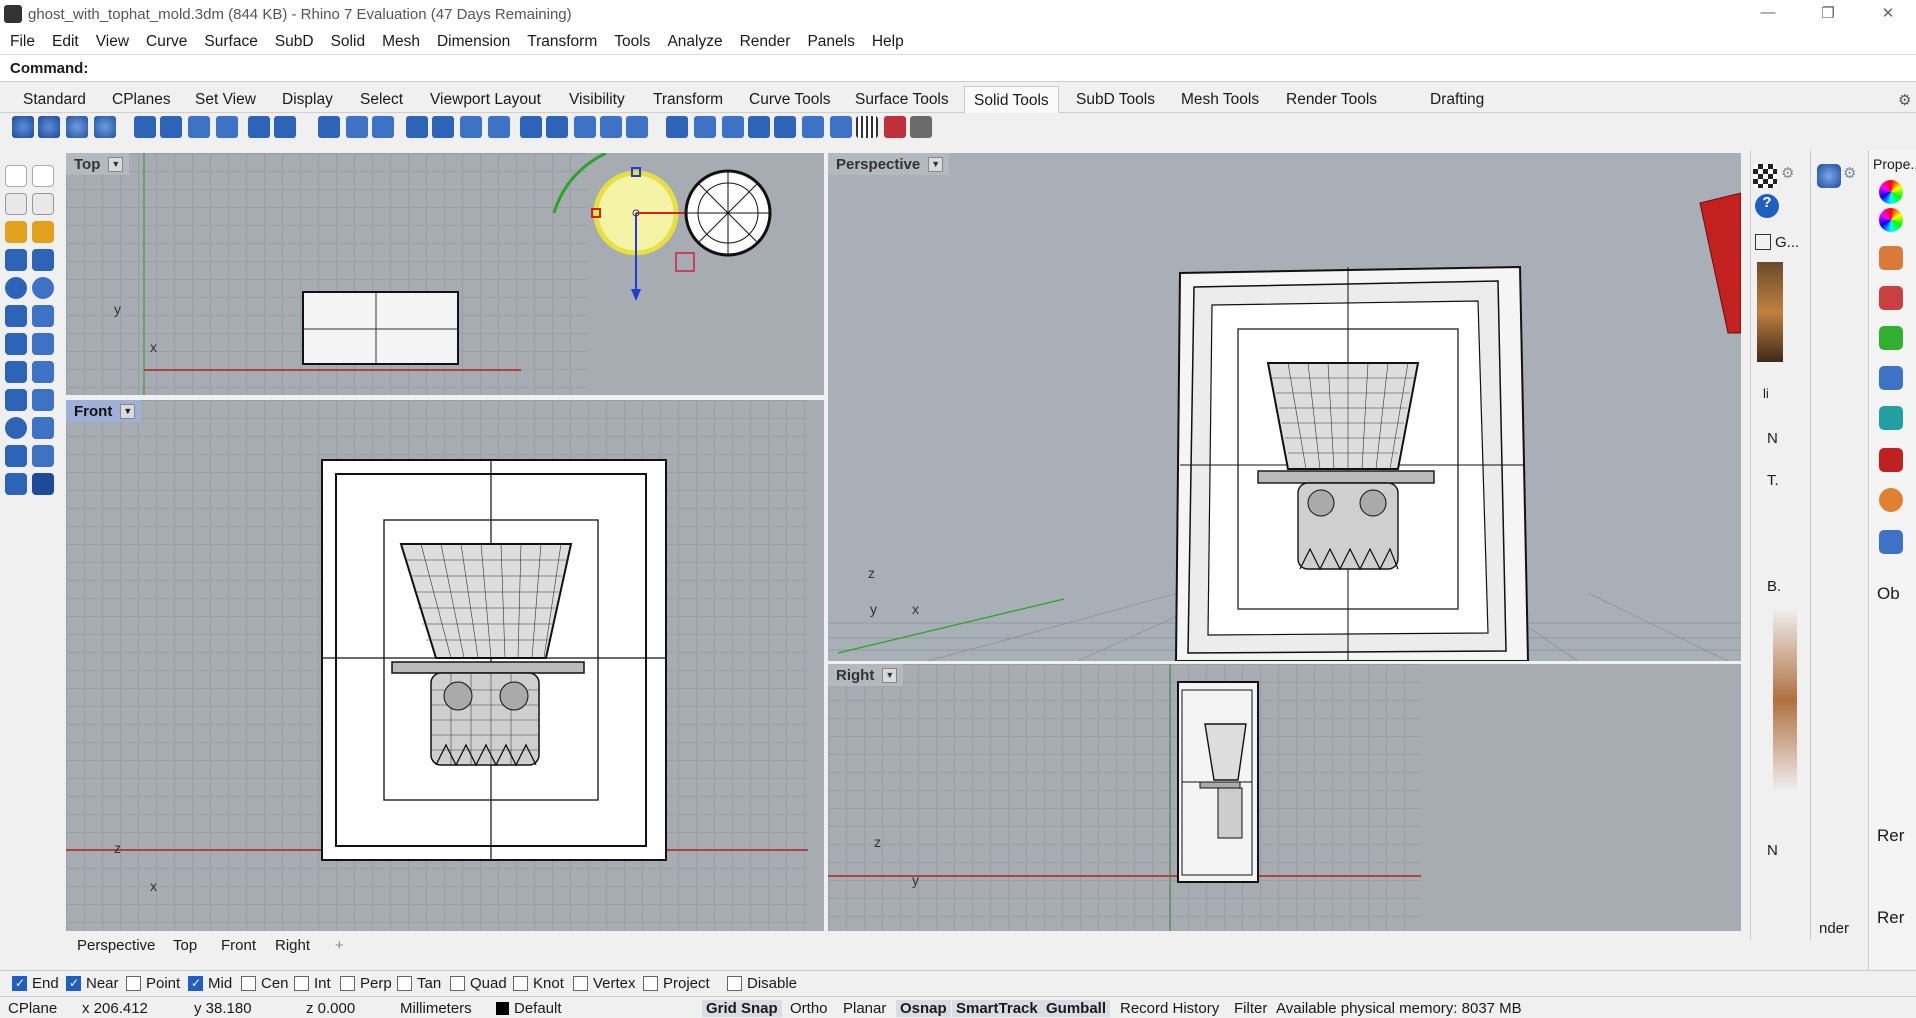  Describe the element at coordinates (688, 99) in the screenshot. I see `tab-transform: Transform` at that location.